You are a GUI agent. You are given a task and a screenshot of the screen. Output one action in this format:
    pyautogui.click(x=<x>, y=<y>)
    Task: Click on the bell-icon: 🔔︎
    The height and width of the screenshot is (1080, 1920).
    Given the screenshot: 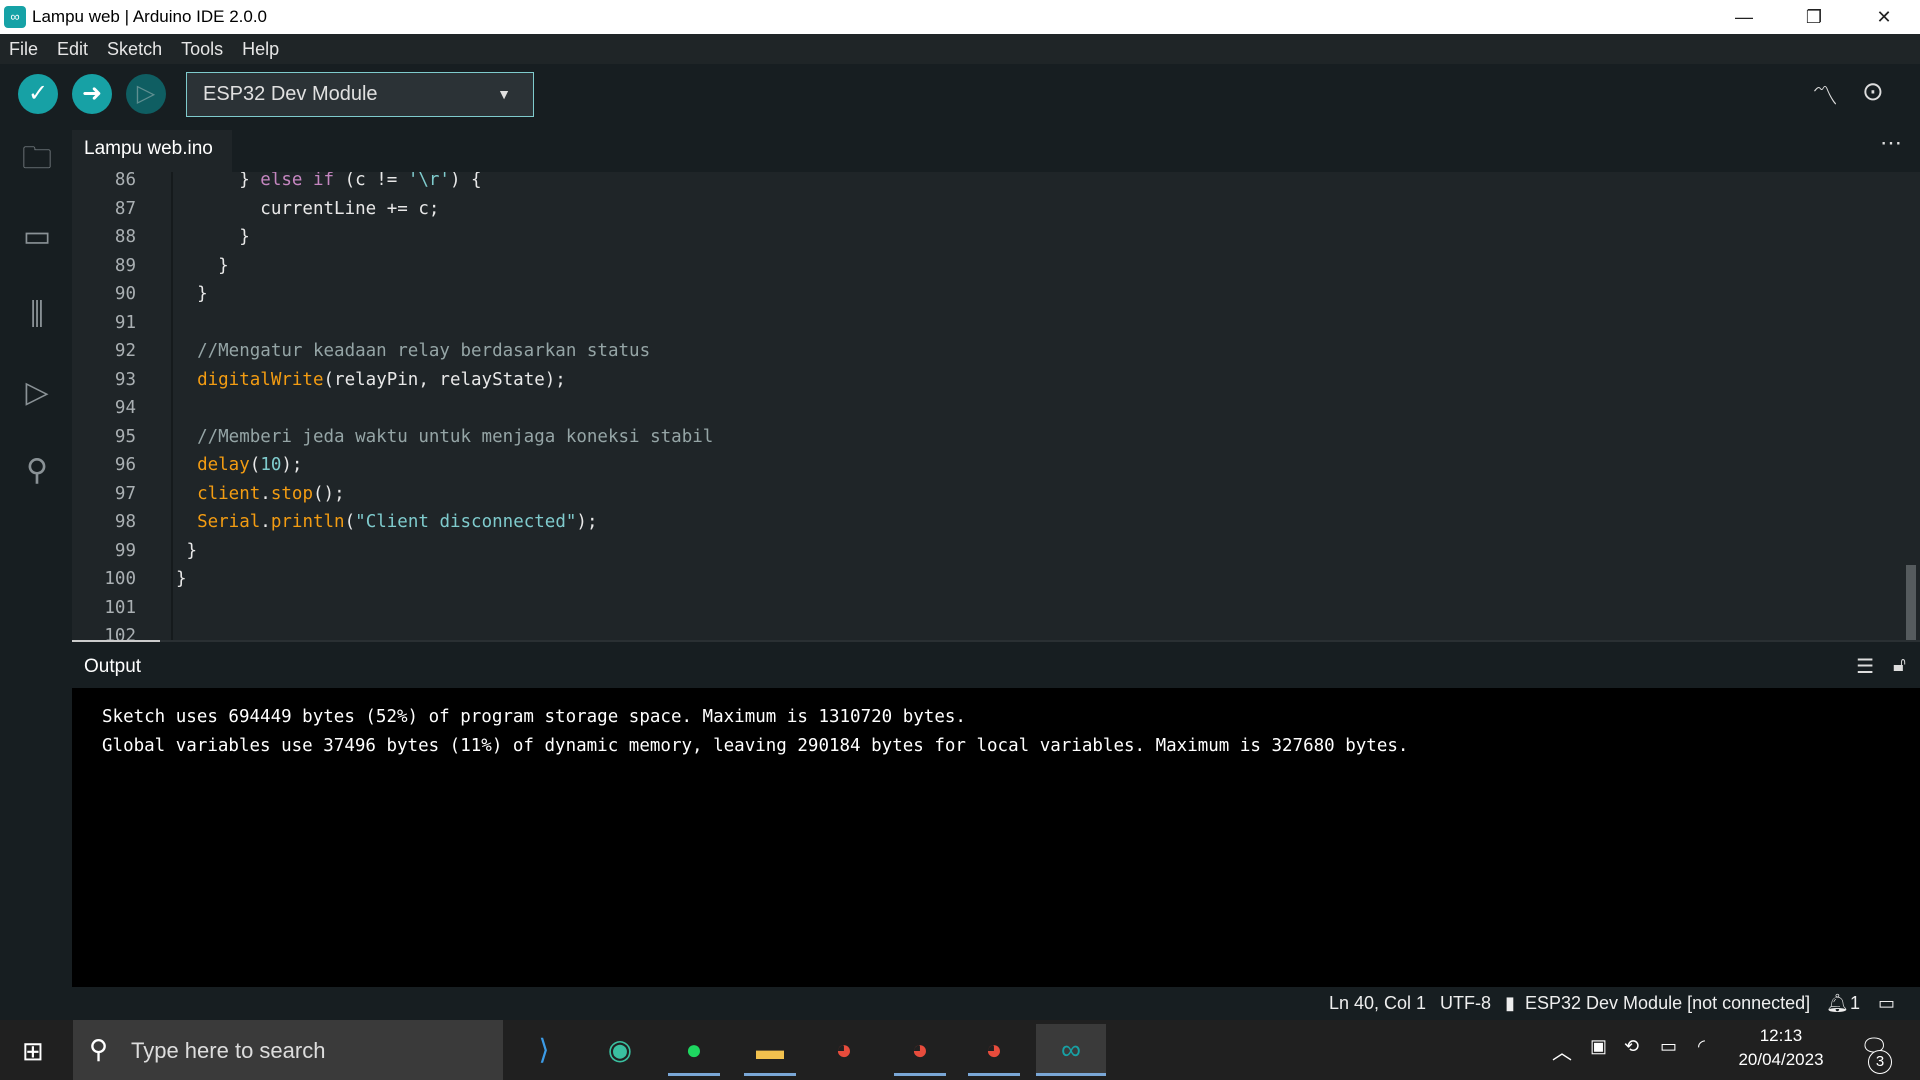 What is the action you would take?
    pyautogui.click(x=1837, y=1003)
    